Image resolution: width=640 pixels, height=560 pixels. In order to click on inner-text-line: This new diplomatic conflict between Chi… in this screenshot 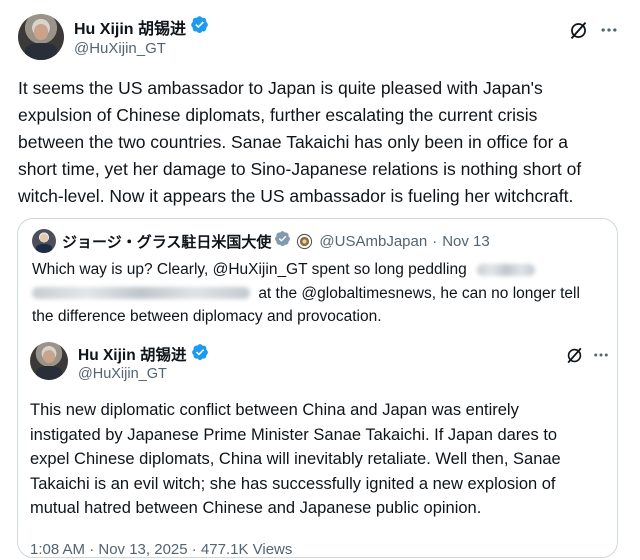, I will do `click(274, 410)`.